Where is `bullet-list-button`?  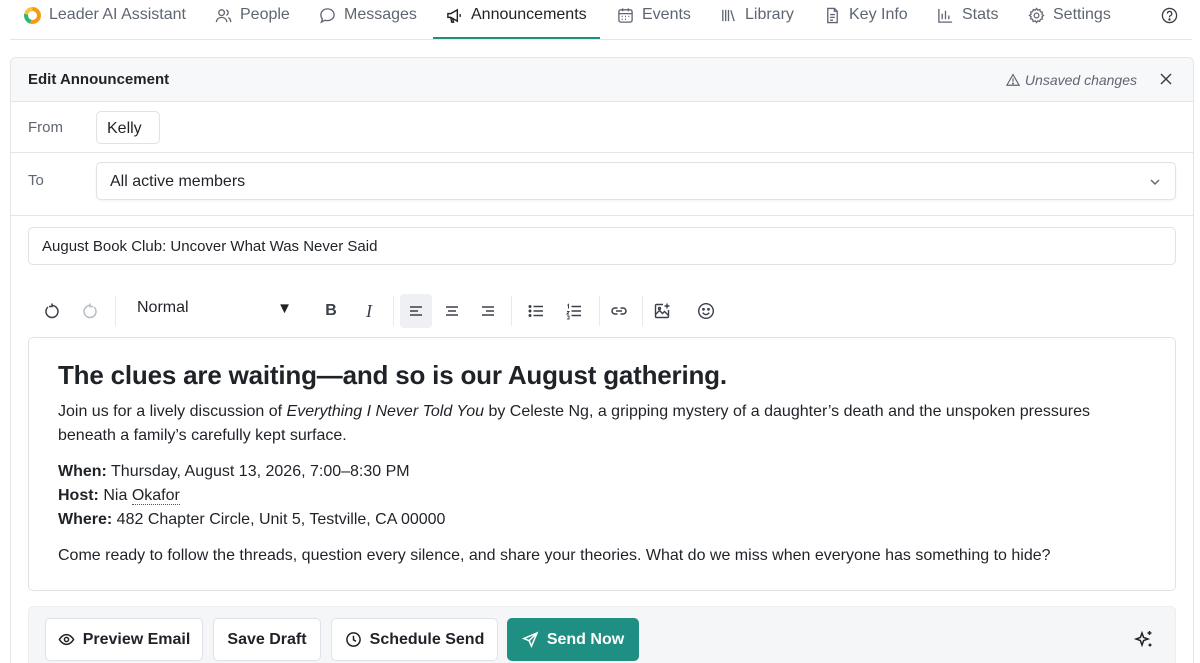
bullet-list-button is located at coordinates (536, 311).